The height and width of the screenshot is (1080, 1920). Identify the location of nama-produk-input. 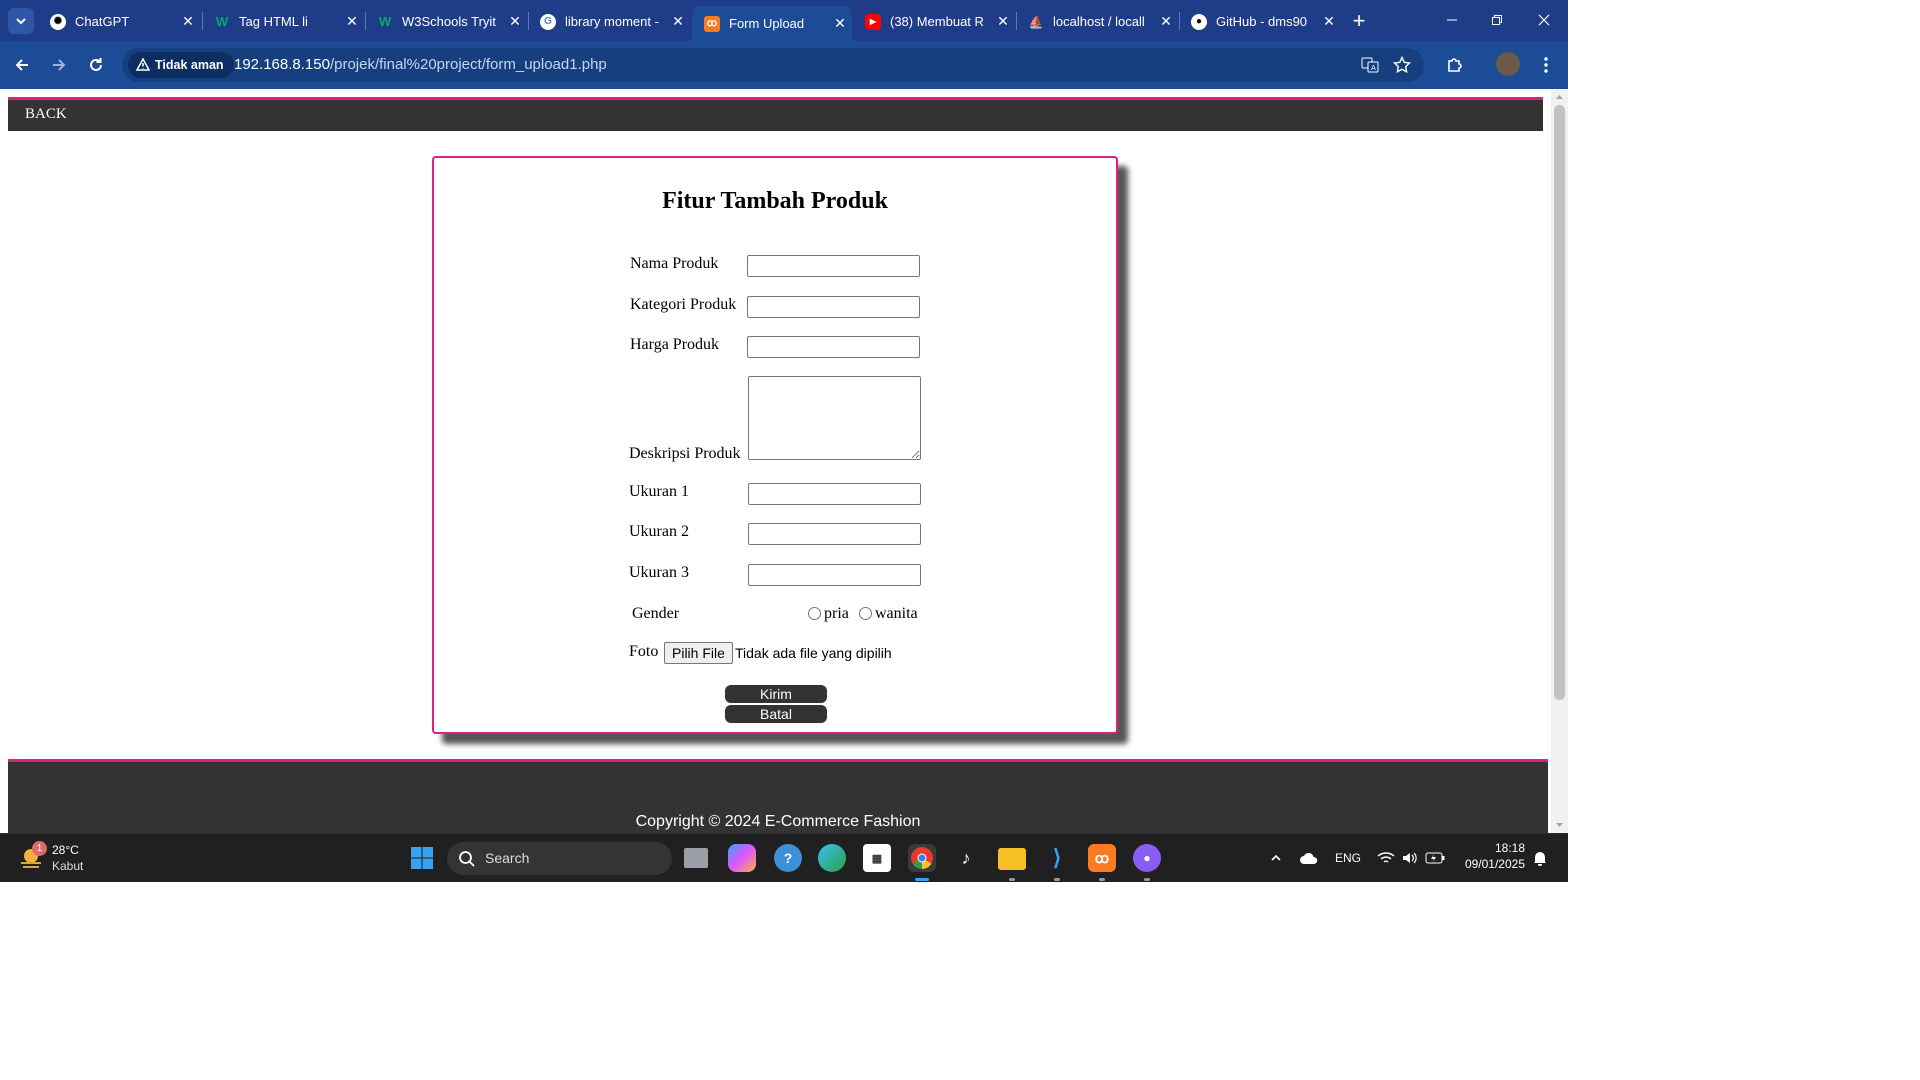
(833, 266).